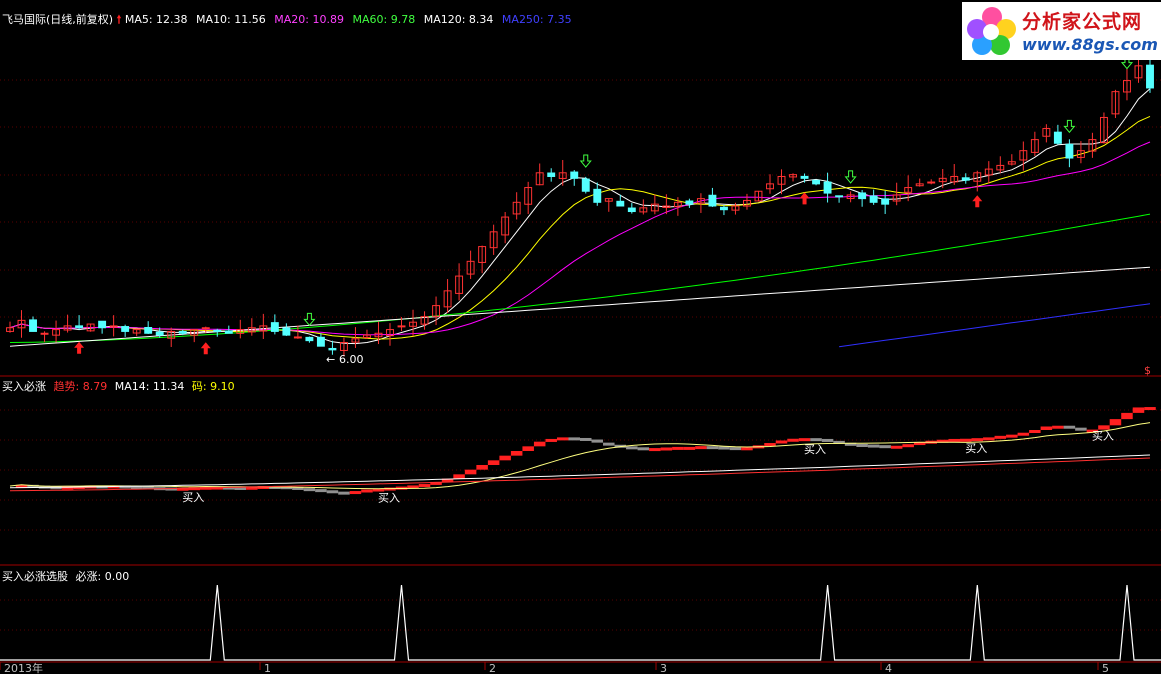  Describe the element at coordinates (231, 19) in the screenshot. I see `ma10-value: MA10: 11.56` at that location.